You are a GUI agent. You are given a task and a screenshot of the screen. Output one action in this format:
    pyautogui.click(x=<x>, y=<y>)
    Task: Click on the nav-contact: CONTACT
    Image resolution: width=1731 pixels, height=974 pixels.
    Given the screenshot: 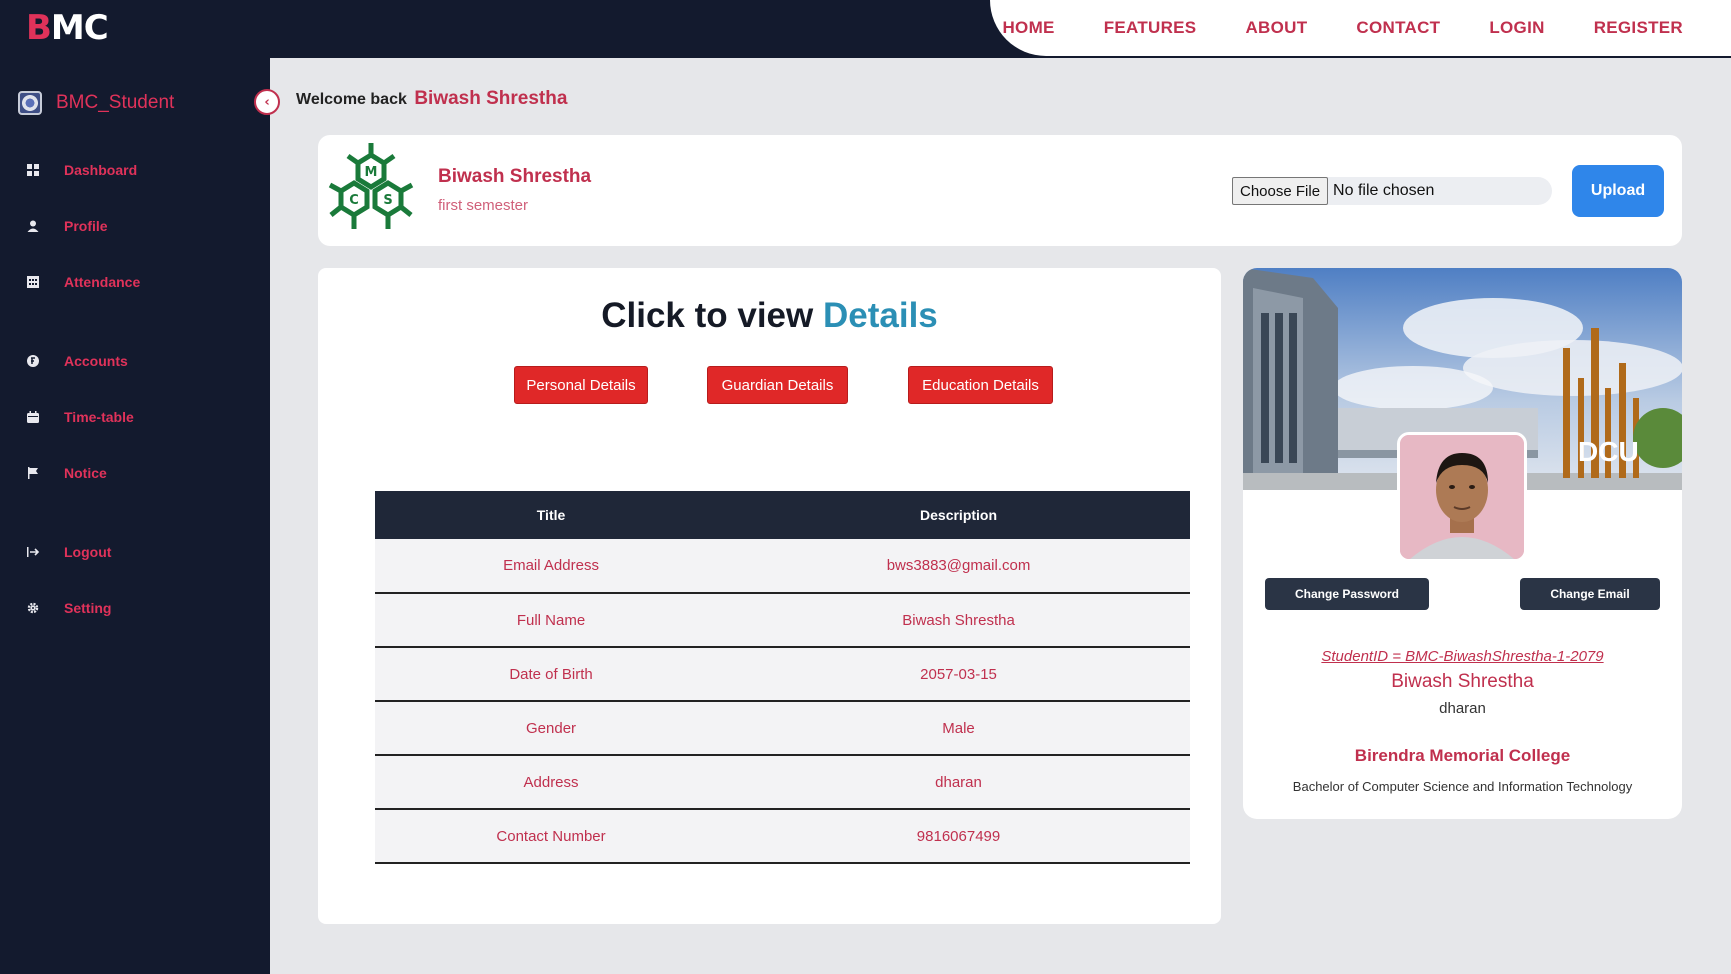 What is the action you would take?
    pyautogui.click(x=1398, y=28)
    